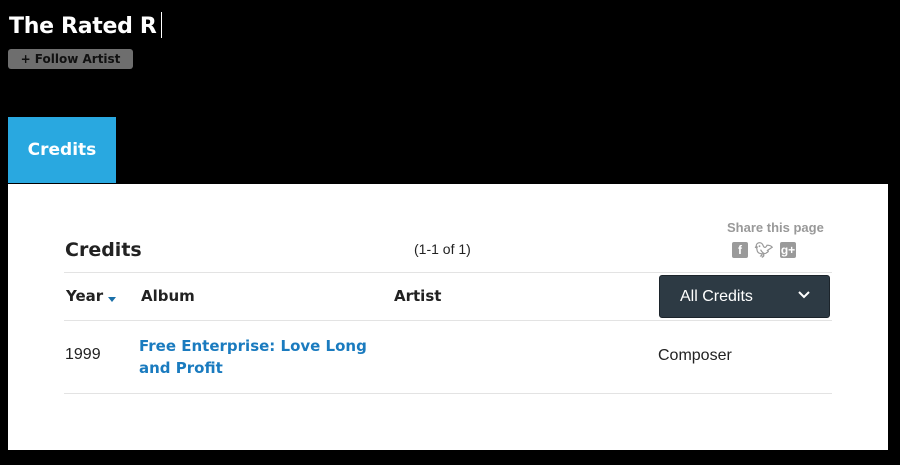  I want to click on row-credit: Composer, so click(695, 355).